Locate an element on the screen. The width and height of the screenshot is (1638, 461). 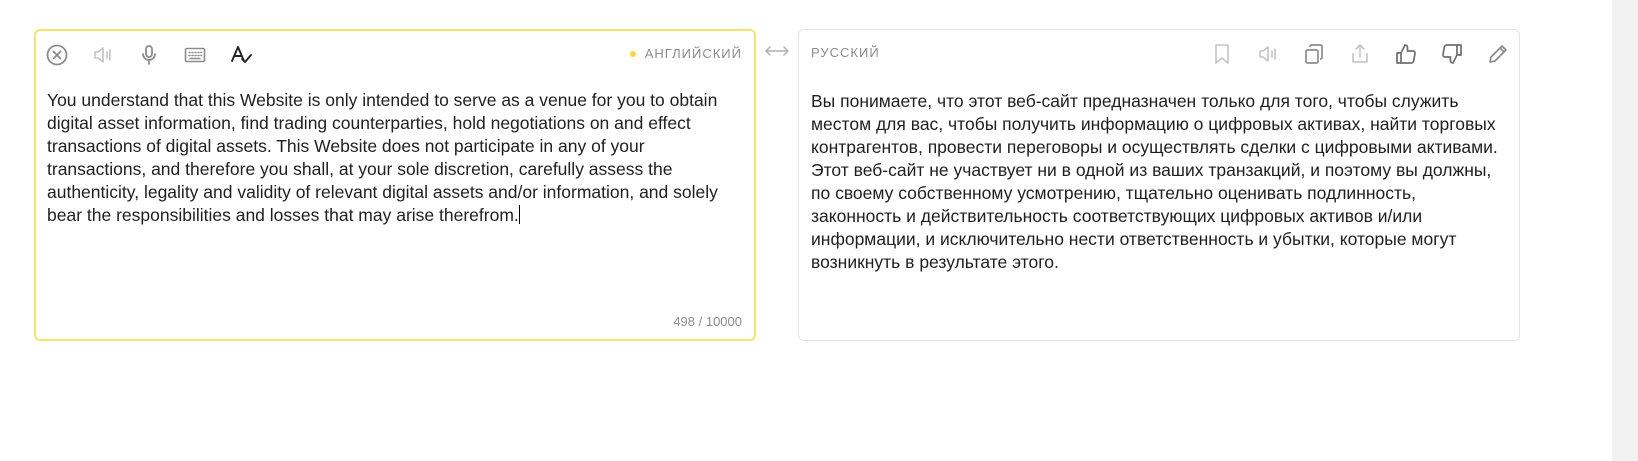
share-icon is located at coordinates (1360, 54).